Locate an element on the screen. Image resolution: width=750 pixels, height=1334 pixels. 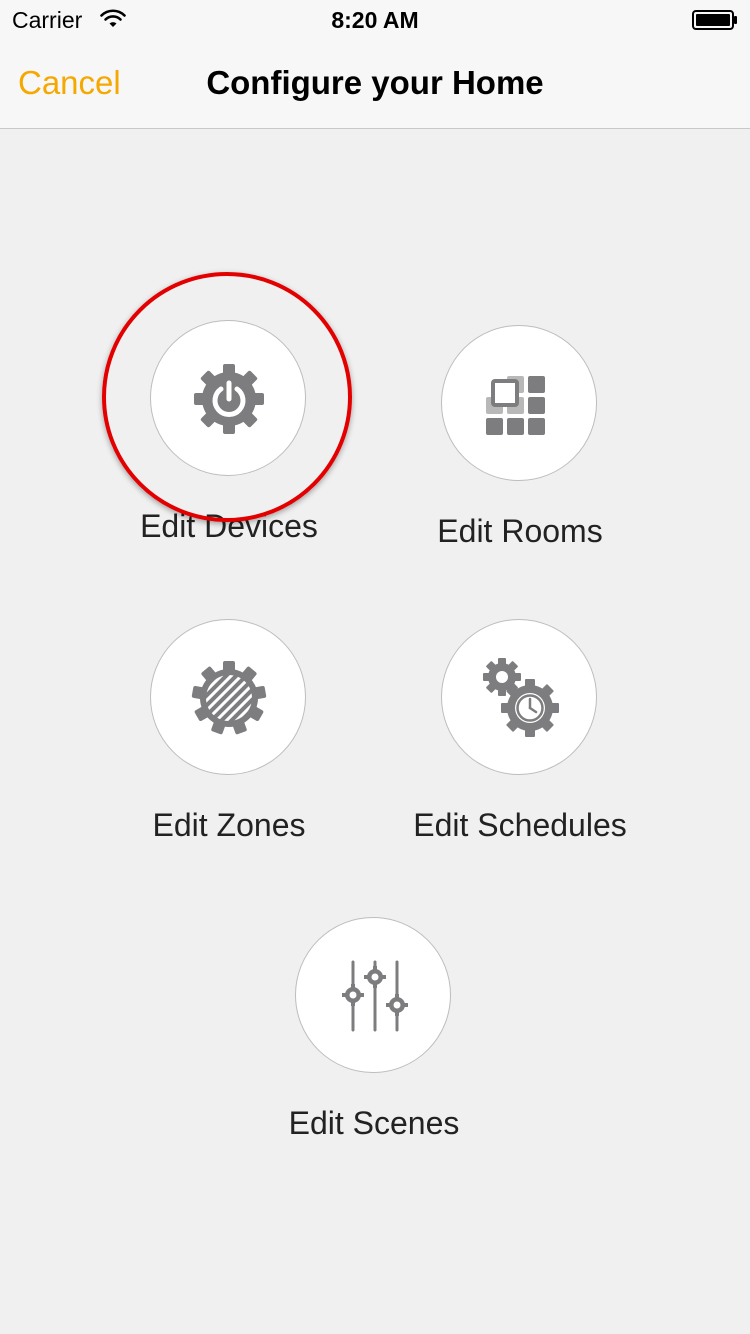
edit-schedules-circle is located at coordinates (519, 697).